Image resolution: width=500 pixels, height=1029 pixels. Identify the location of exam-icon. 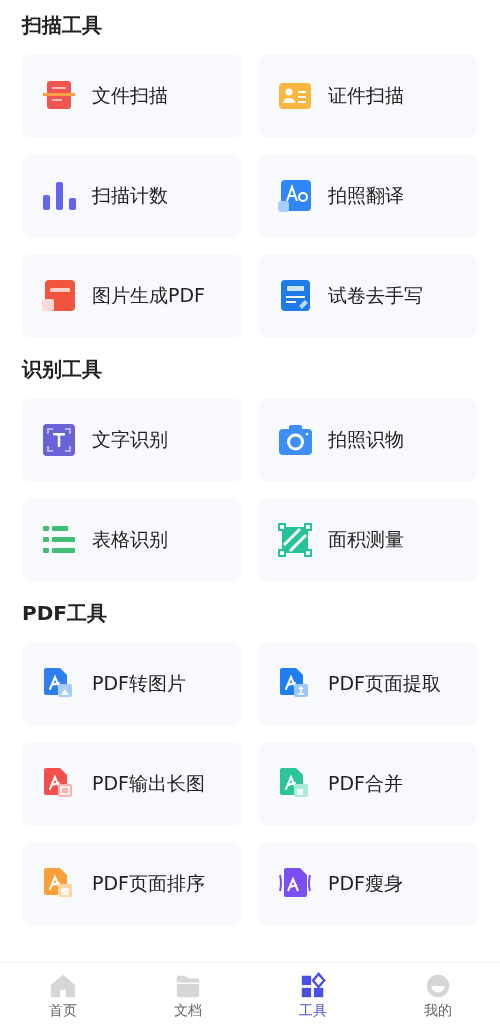
(295, 296).